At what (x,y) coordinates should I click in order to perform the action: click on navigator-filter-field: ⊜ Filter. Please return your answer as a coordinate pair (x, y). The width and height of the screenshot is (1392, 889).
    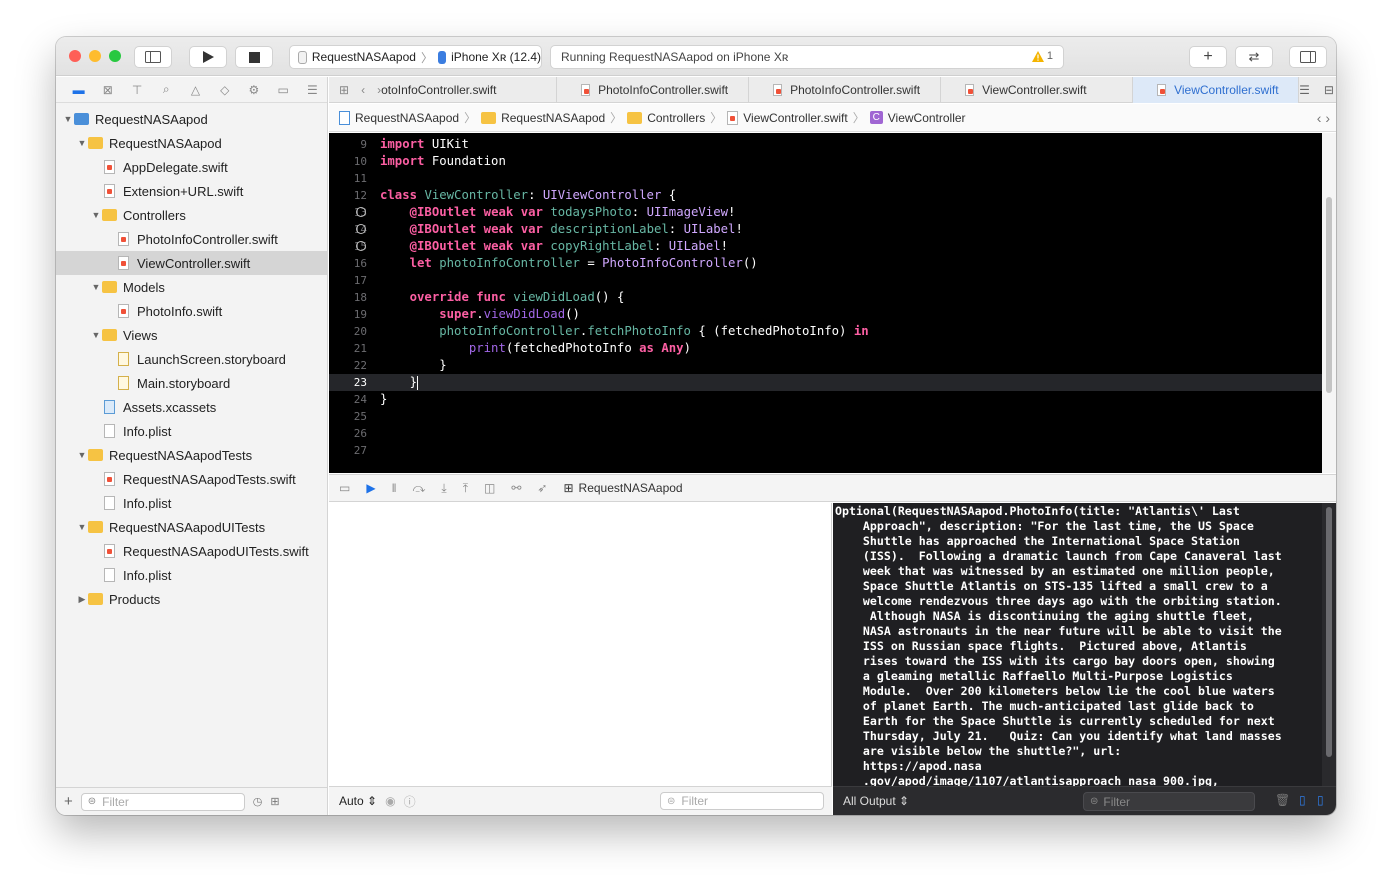
    Looking at the image, I should click on (162, 801).